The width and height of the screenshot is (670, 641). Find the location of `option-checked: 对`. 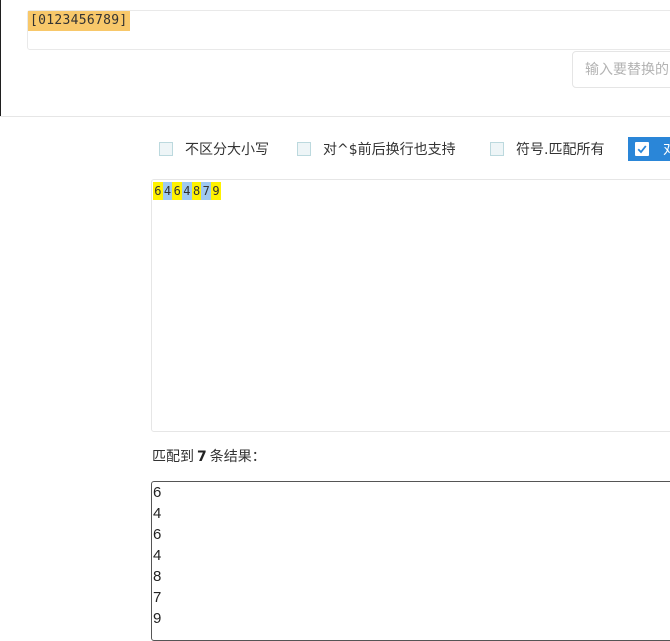

option-checked: 对 is located at coordinates (649, 149).